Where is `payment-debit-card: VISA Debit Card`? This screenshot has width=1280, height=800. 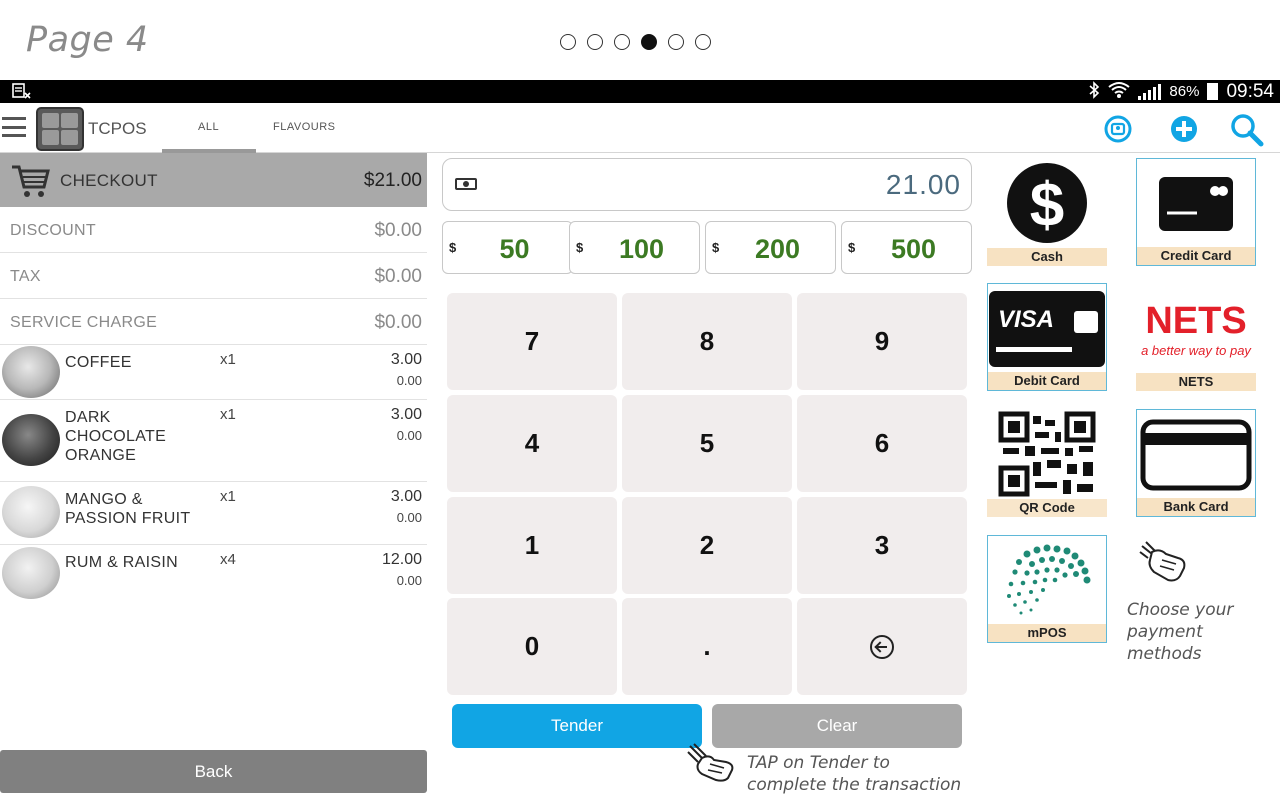
payment-debit-card: VISA Debit Card is located at coordinates (1047, 337).